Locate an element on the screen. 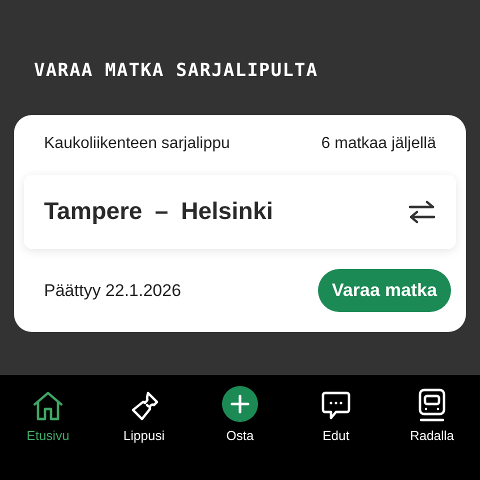 The width and height of the screenshot is (480, 480). chat-icon is located at coordinates (336, 406).